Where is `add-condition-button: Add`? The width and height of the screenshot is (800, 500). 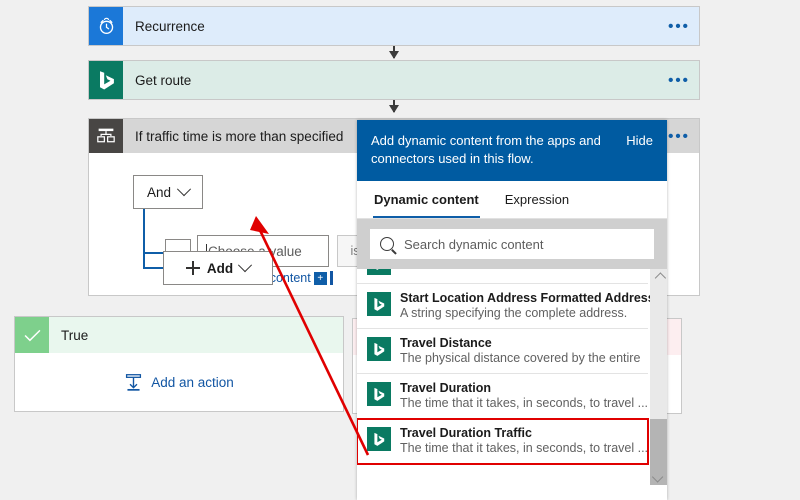 add-condition-button: Add is located at coordinates (218, 268).